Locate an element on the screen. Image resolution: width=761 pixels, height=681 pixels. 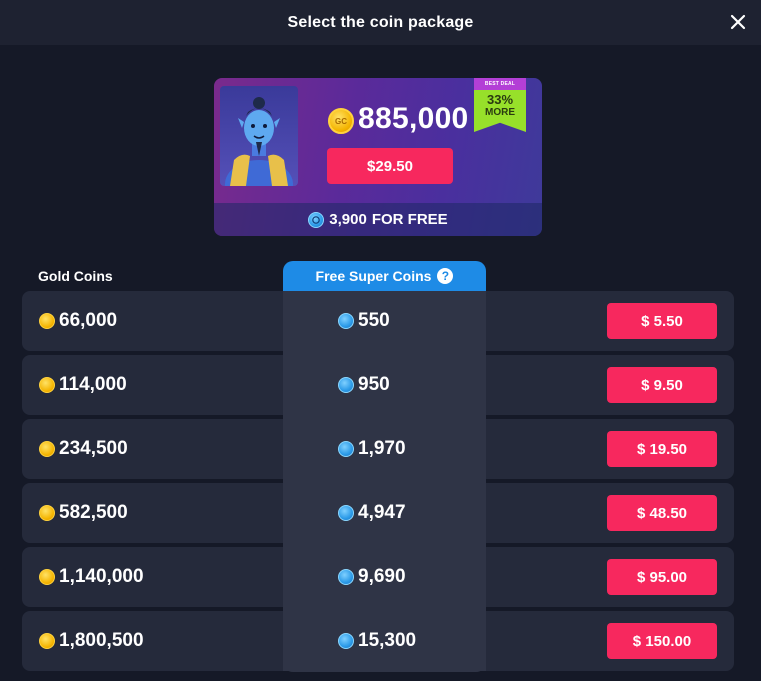
row-super-amount: 9,690 is located at coordinates (372, 577).